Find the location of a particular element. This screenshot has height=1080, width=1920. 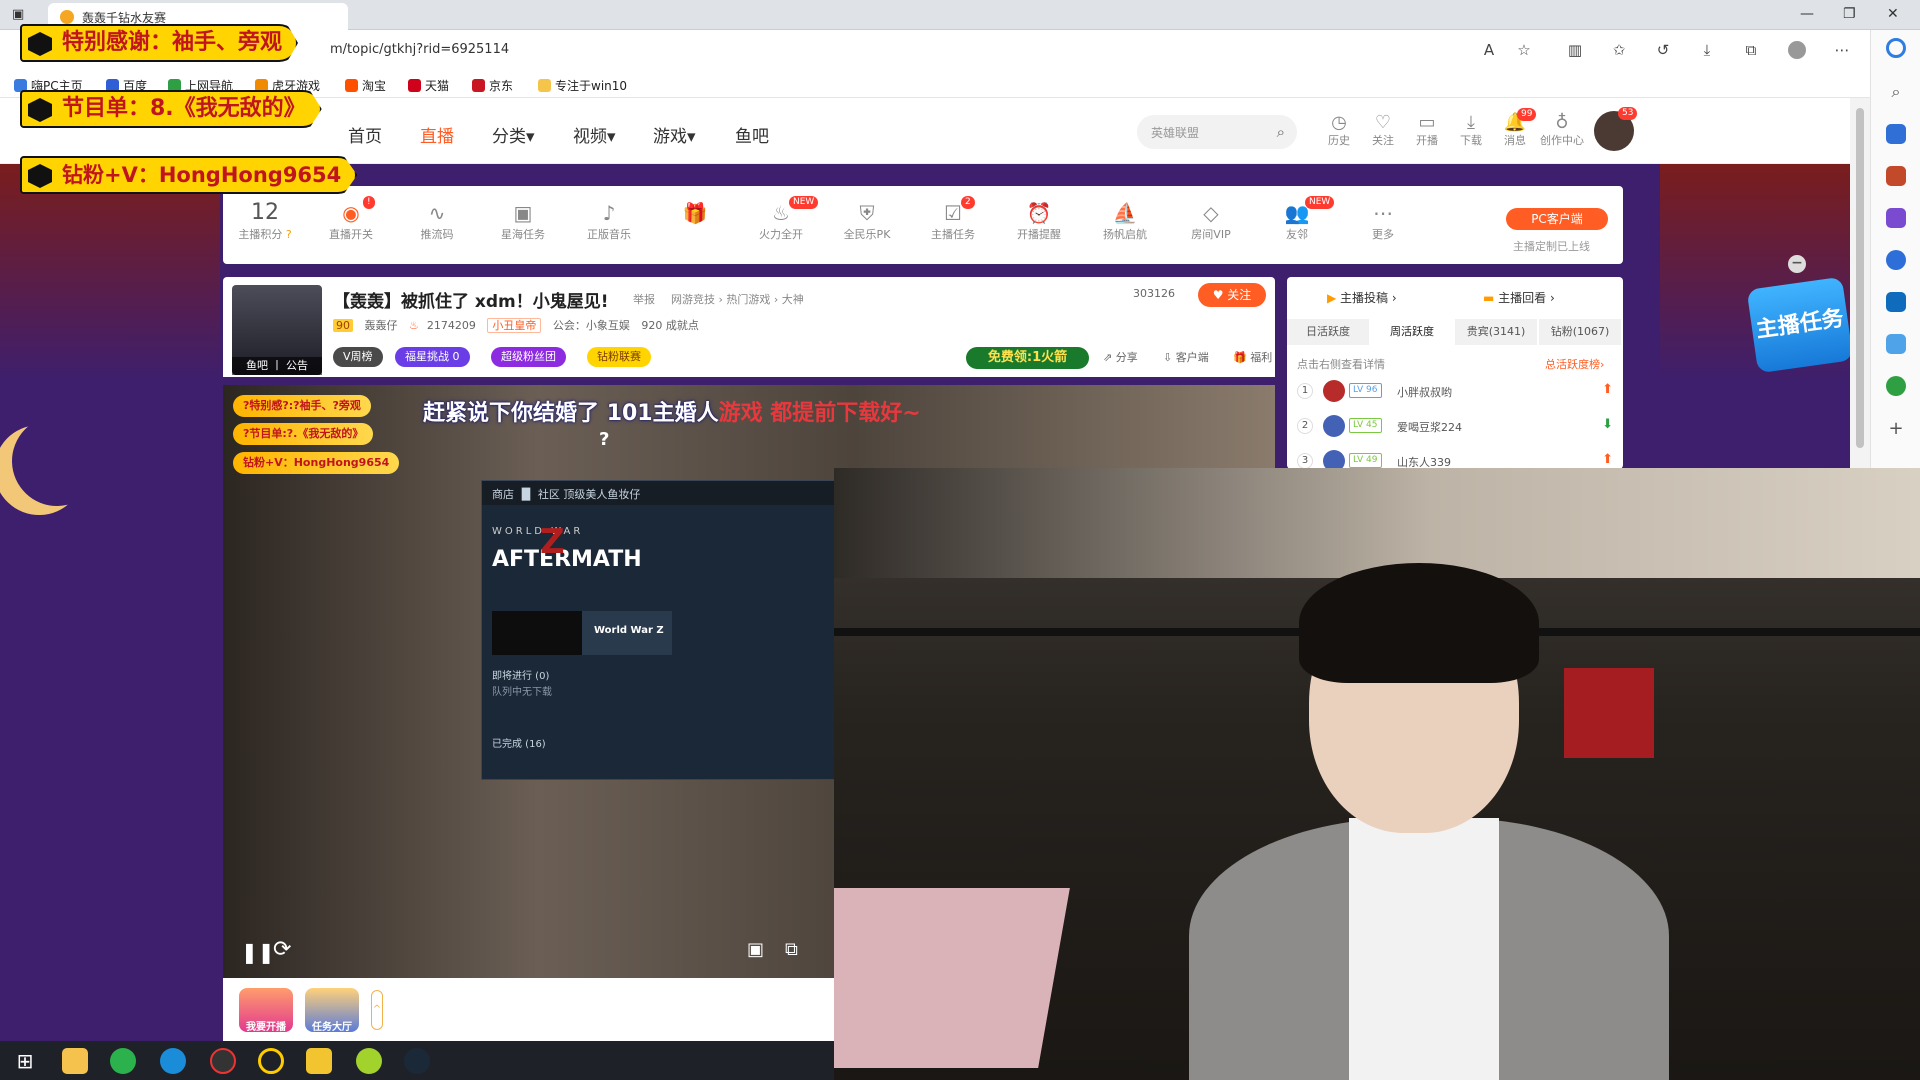

task-hall-button: 任务大厅 is located at coordinates (332, 1010).